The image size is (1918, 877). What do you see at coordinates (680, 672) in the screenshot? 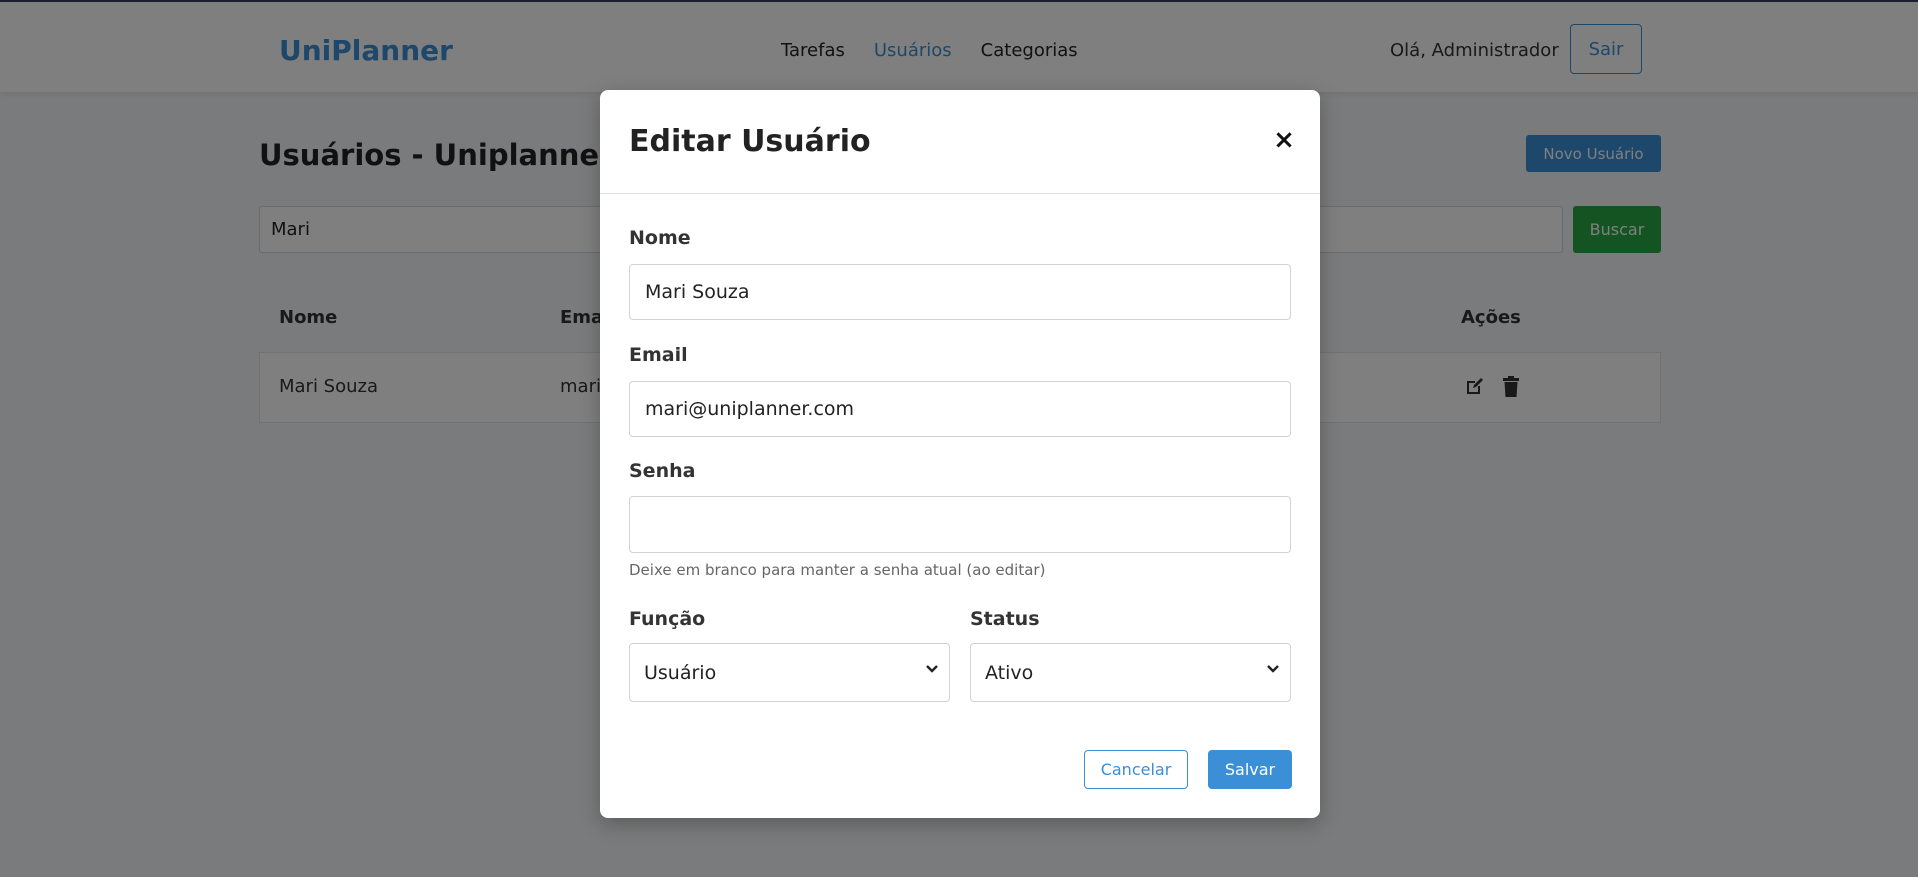
I see `role-select-value: Usuário` at bounding box center [680, 672].